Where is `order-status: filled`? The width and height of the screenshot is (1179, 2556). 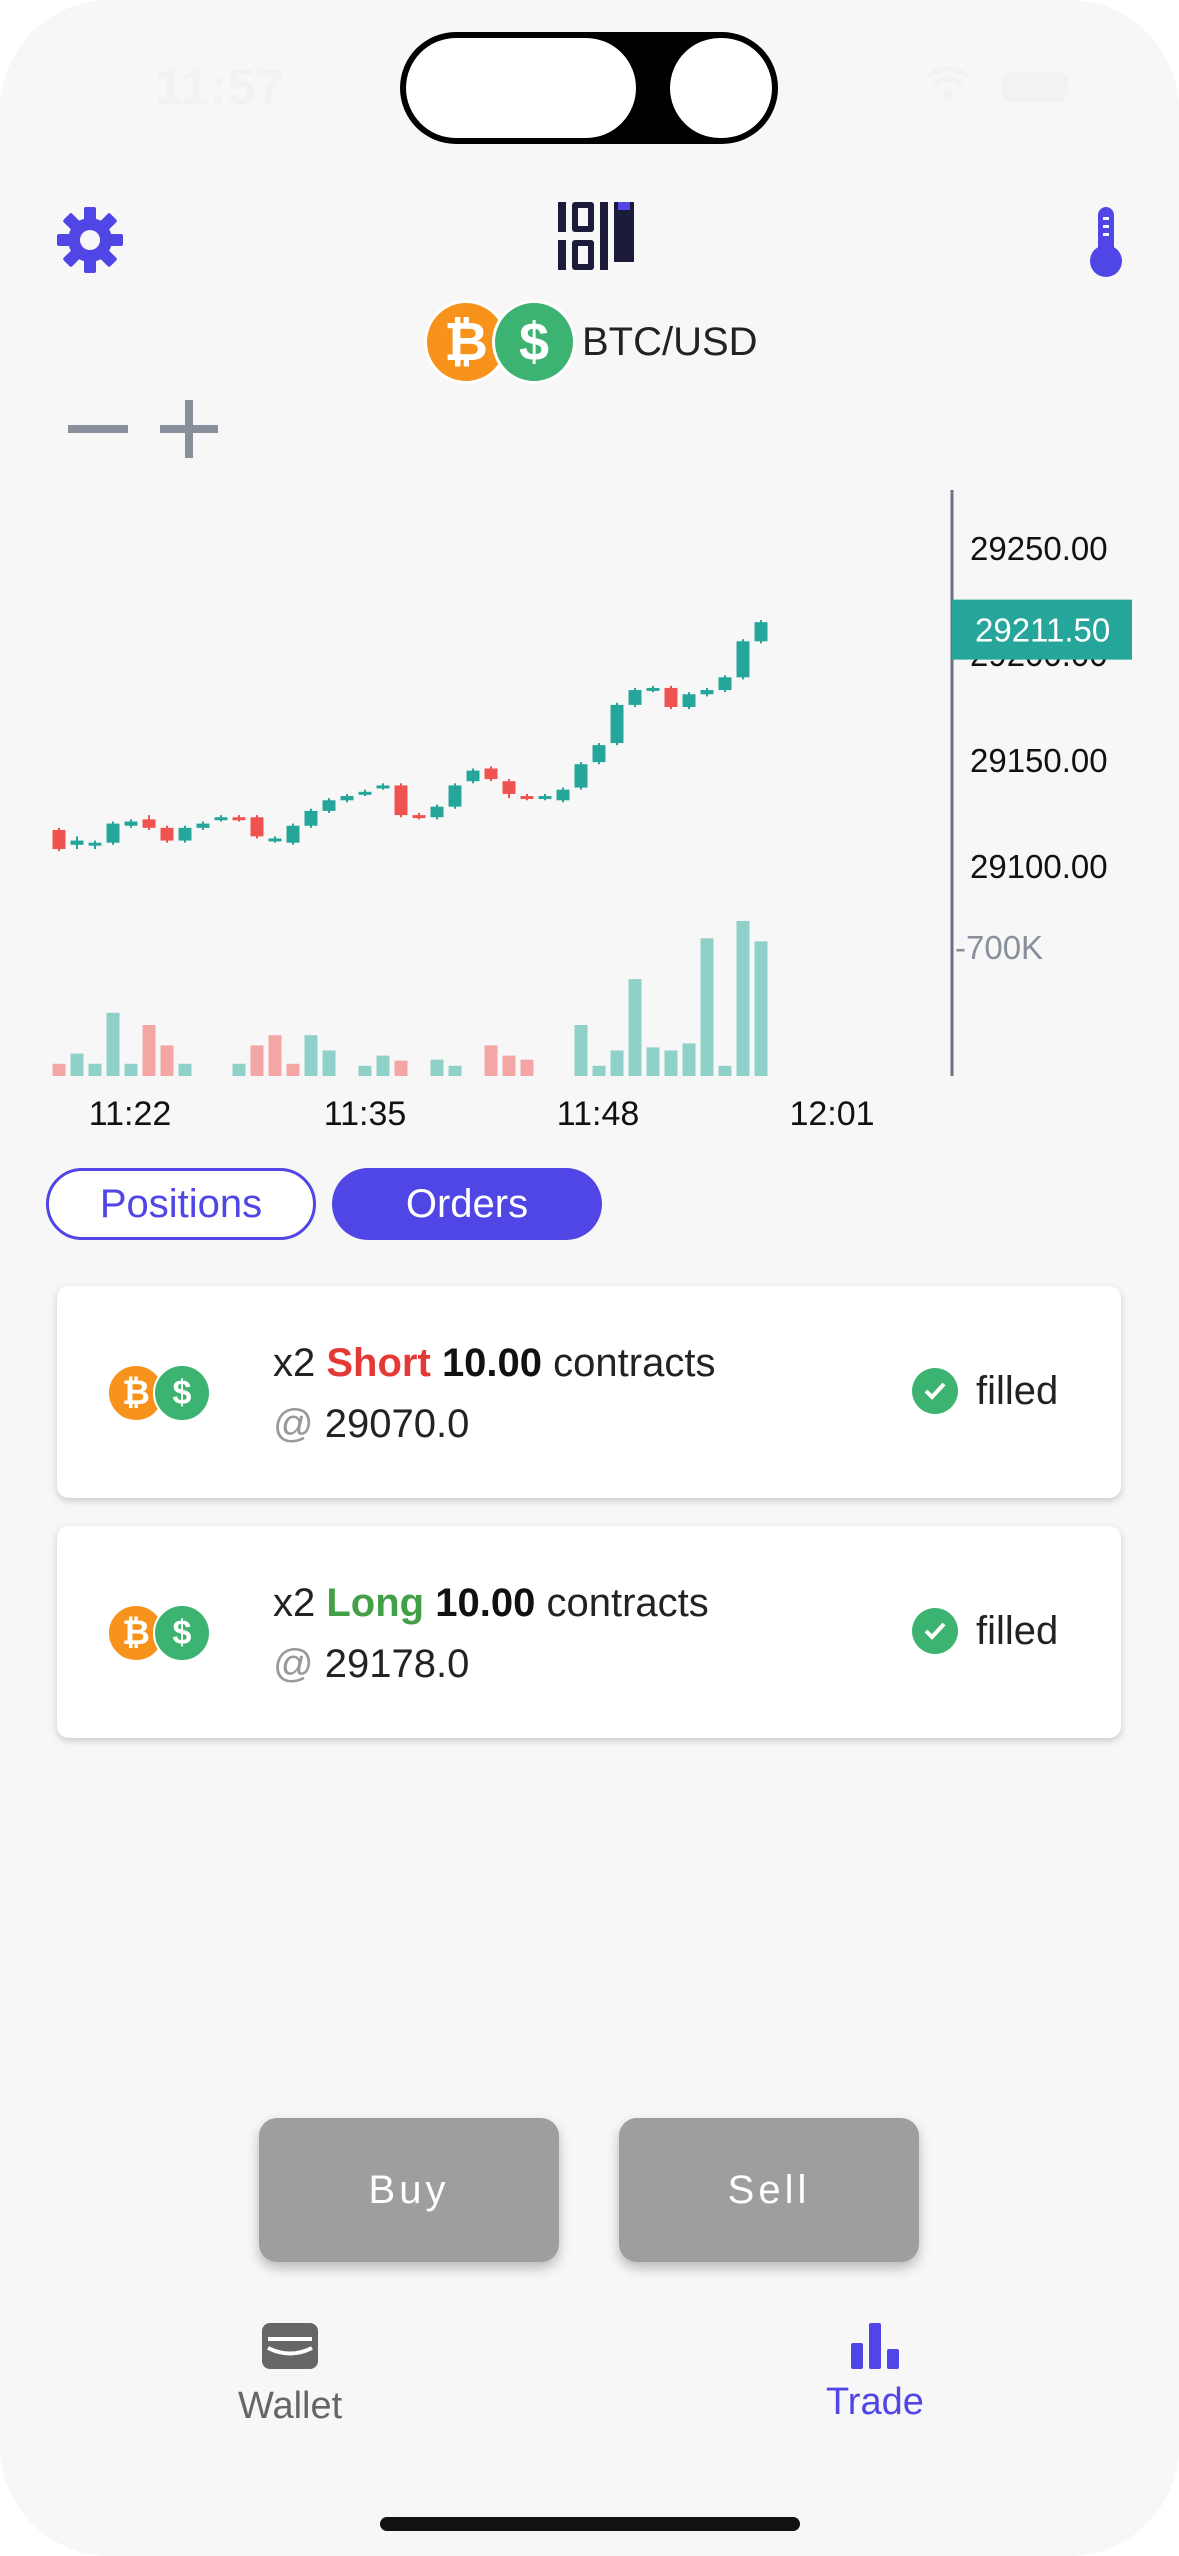
order-status: filled is located at coordinates (985, 1631).